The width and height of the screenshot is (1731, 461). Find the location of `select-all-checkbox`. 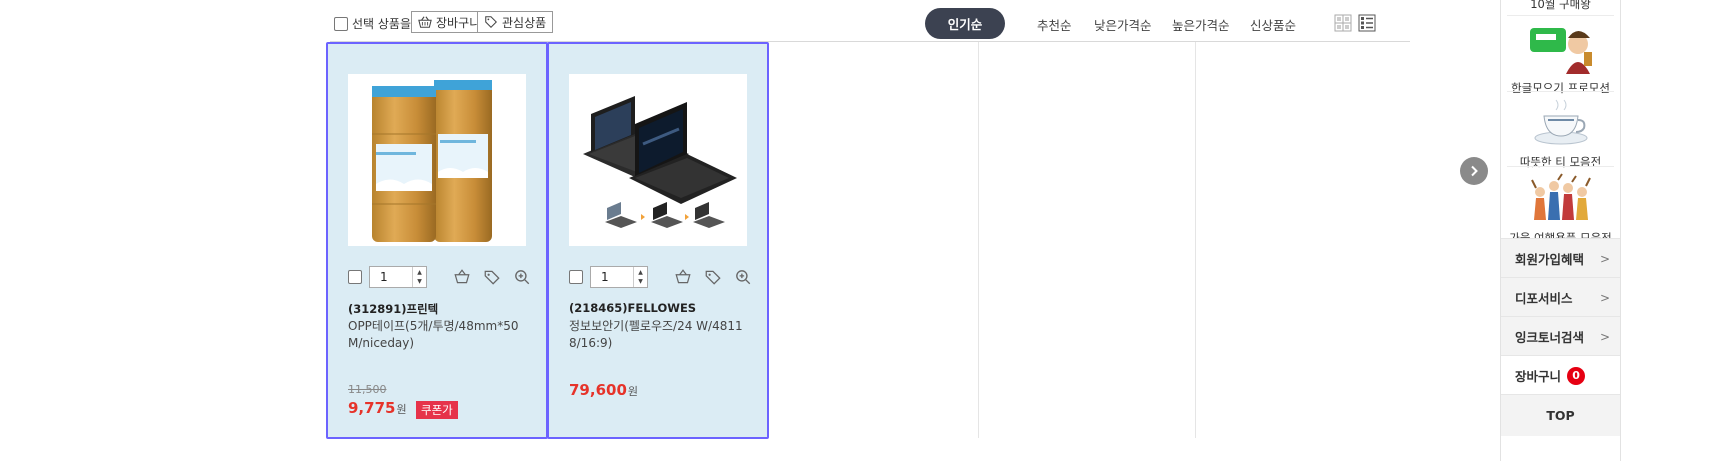

select-all-checkbox is located at coordinates (341, 23).